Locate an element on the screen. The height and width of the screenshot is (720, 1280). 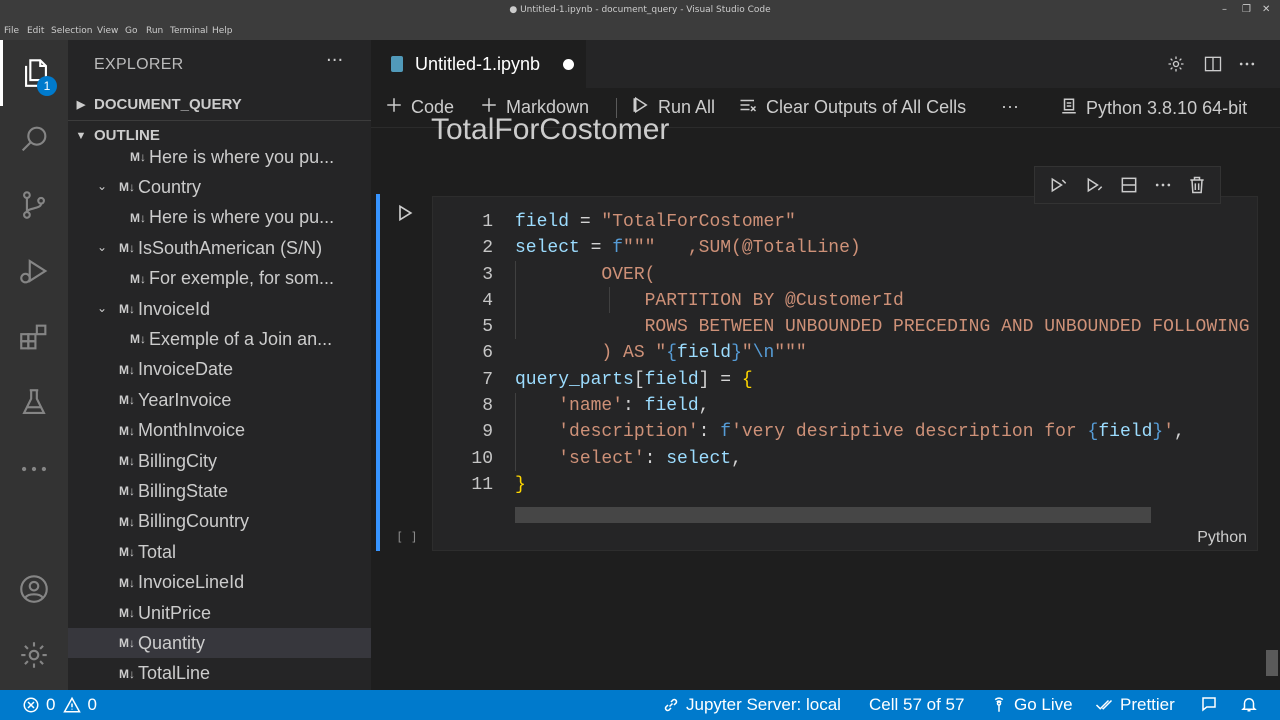
code-token: ) AS " is located at coordinates (591, 353).